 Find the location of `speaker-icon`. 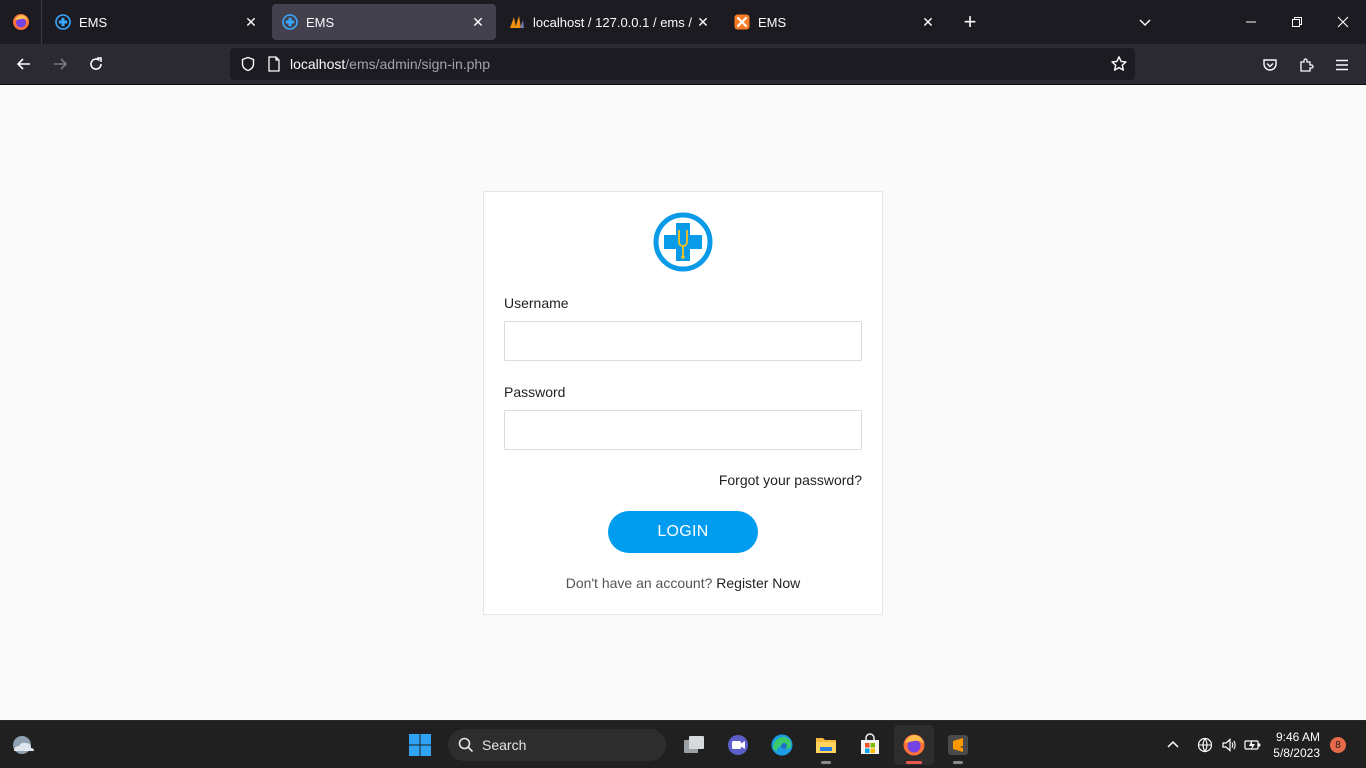

speaker-icon is located at coordinates (1229, 745).